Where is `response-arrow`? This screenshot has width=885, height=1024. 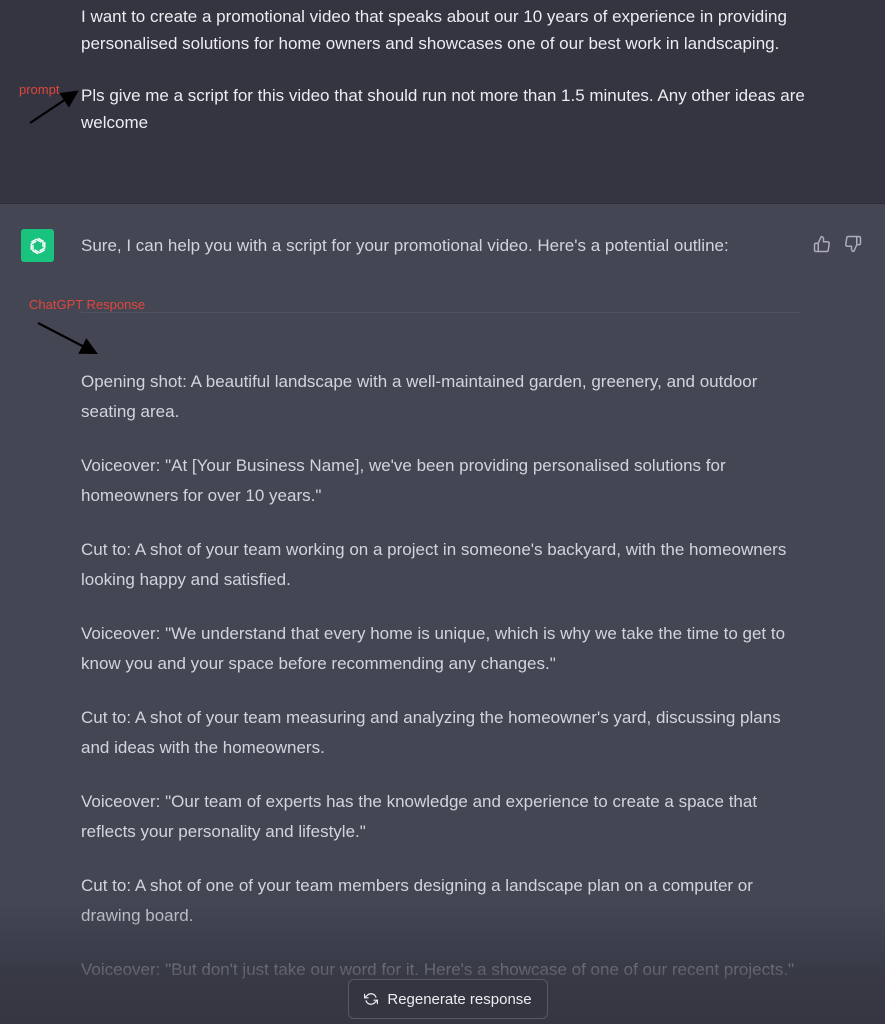
response-arrow is located at coordinates (67, 338).